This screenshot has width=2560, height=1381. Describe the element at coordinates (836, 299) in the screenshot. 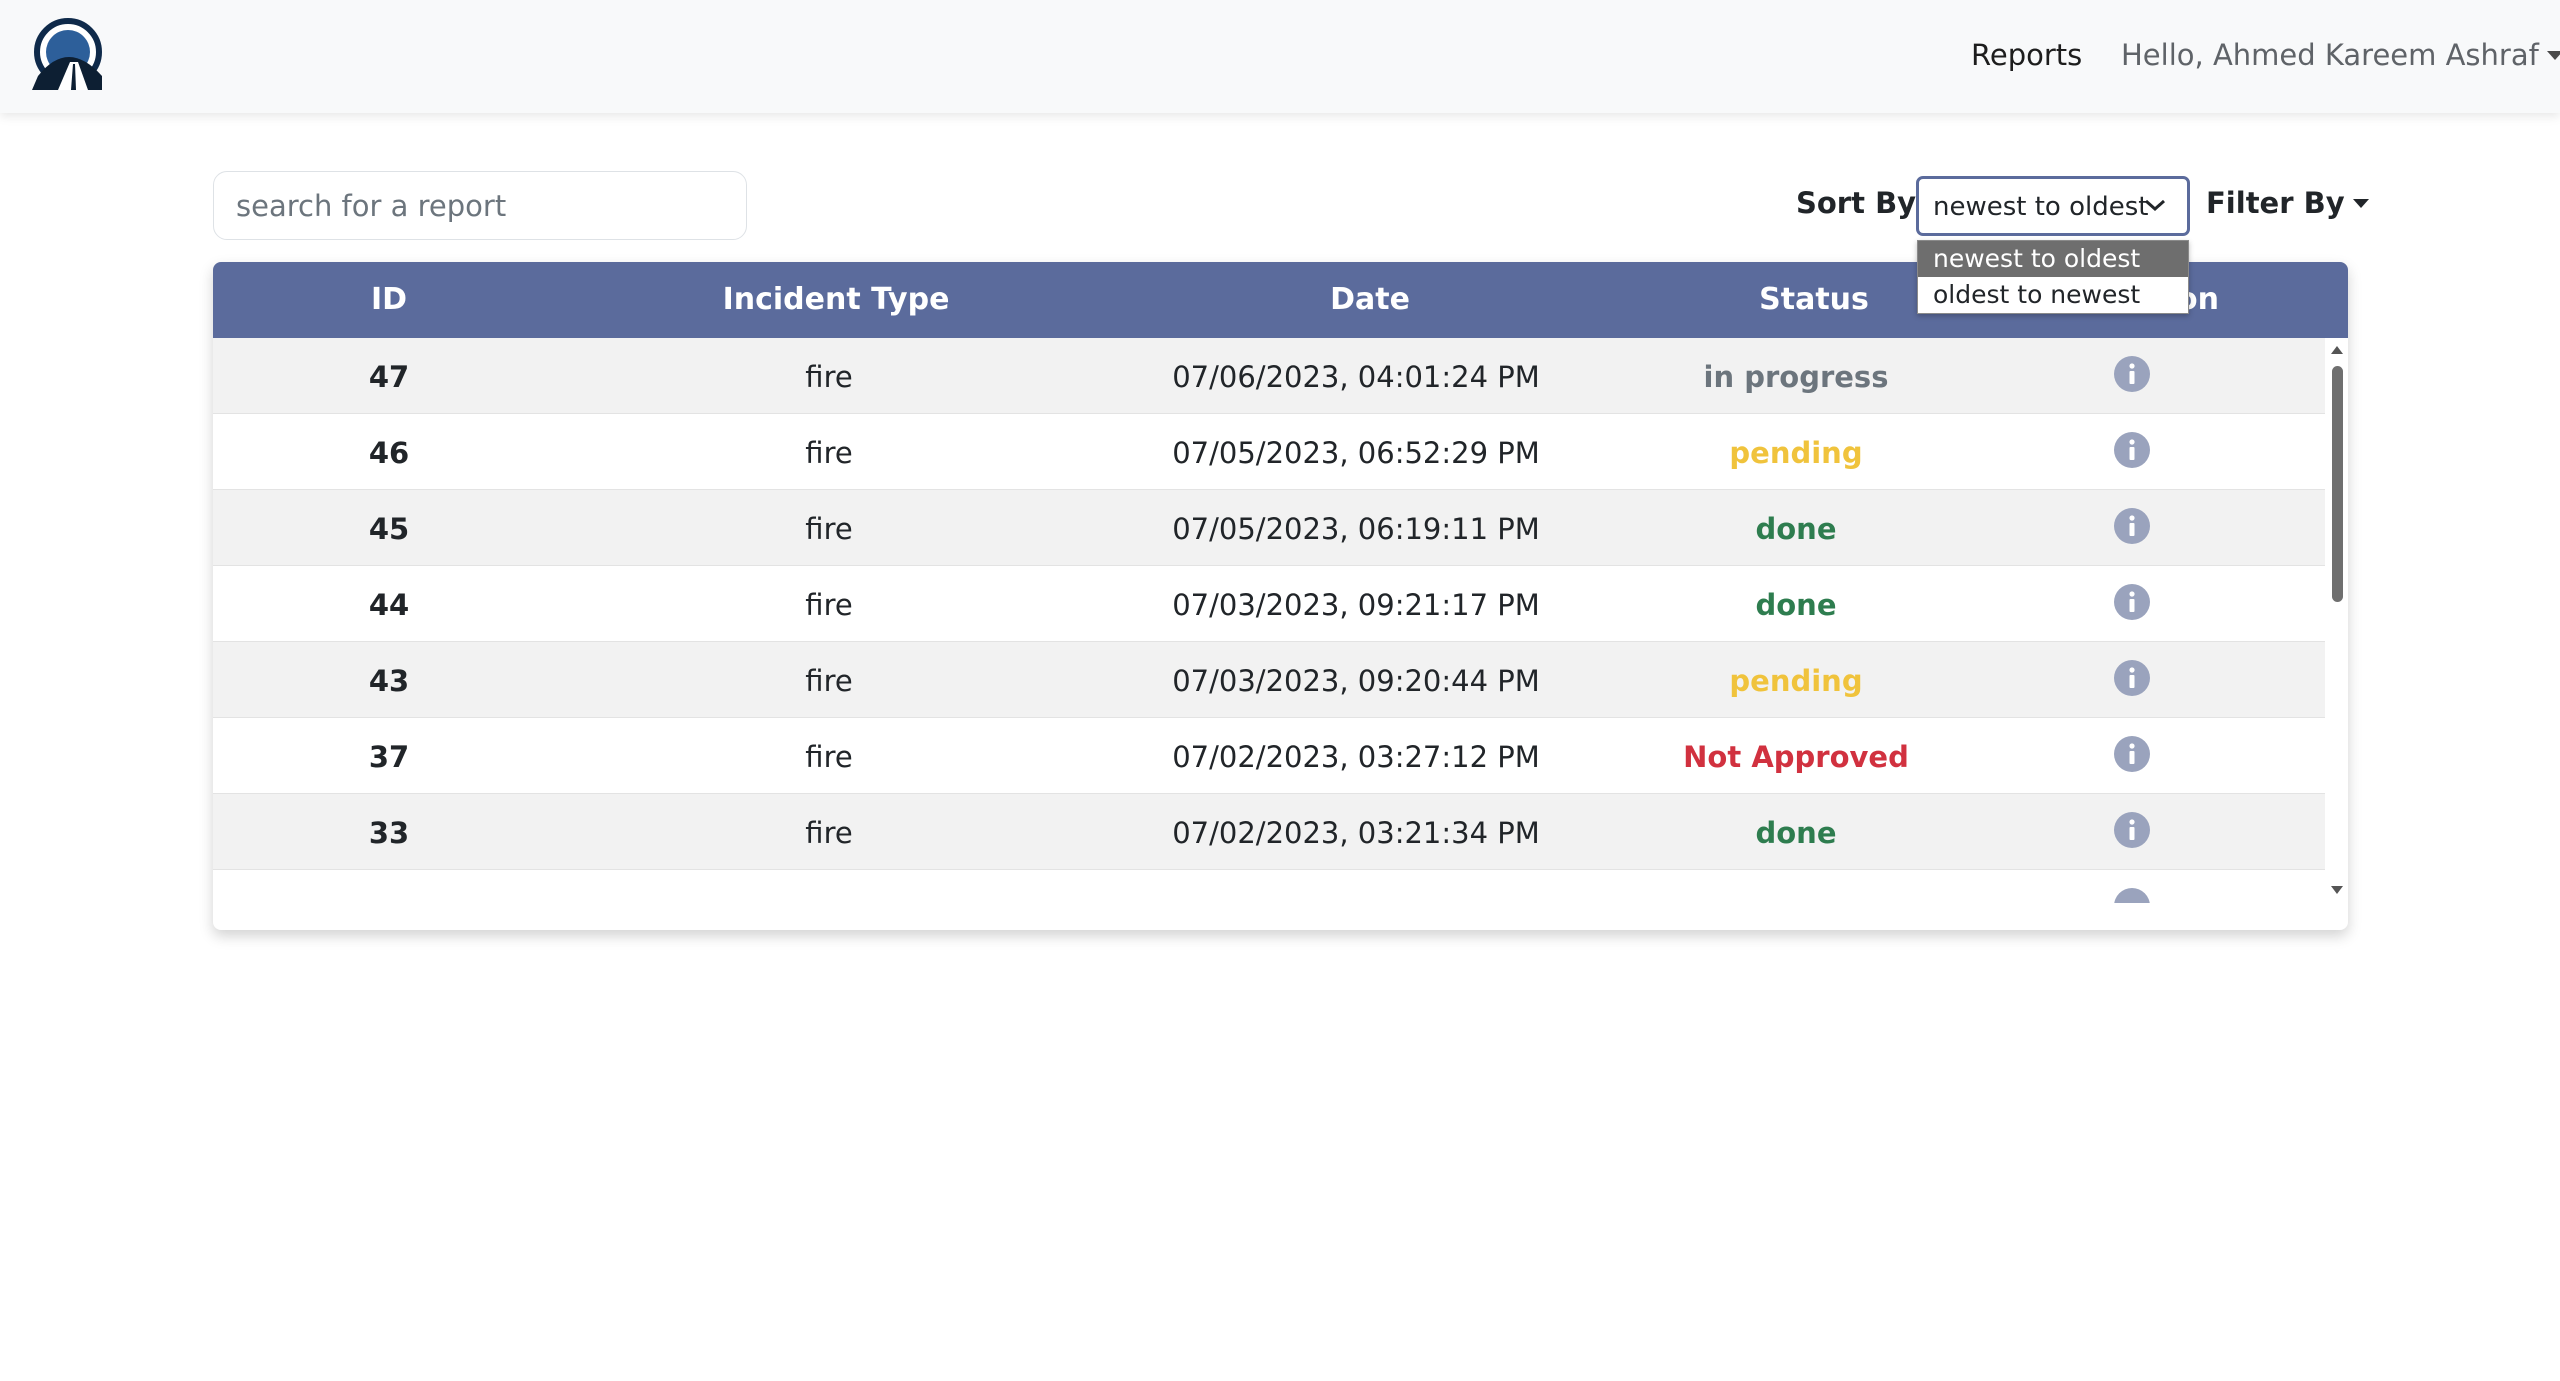

I see `column-header-incident-type: Incident Type` at that location.